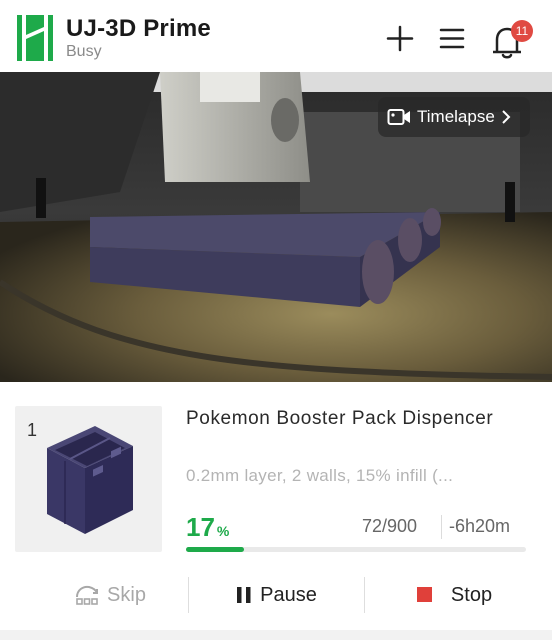 The height and width of the screenshot is (640, 552). Describe the element at coordinates (138, 28) in the screenshot. I see `printer-name: UJ-3D Prime` at that location.